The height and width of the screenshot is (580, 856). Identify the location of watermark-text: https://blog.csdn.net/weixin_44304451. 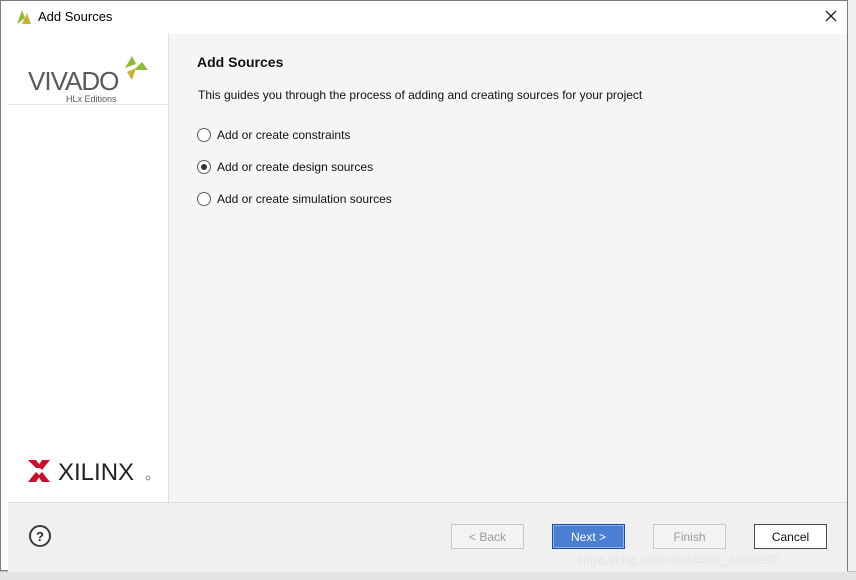
(680, 560).